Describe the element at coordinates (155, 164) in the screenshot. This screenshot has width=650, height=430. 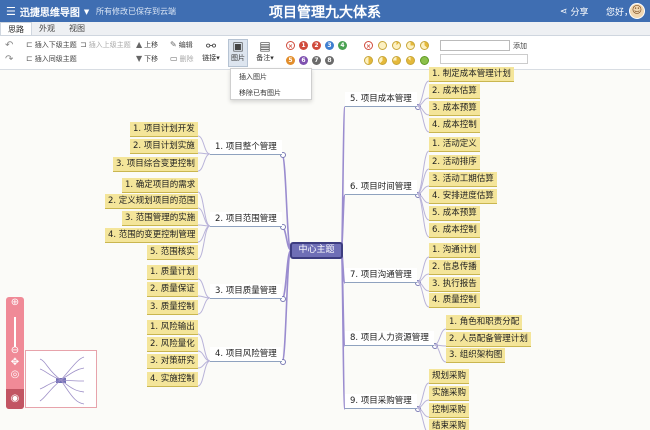
I see `subtopic-item: 3. 项目综合变更控制` at that location.